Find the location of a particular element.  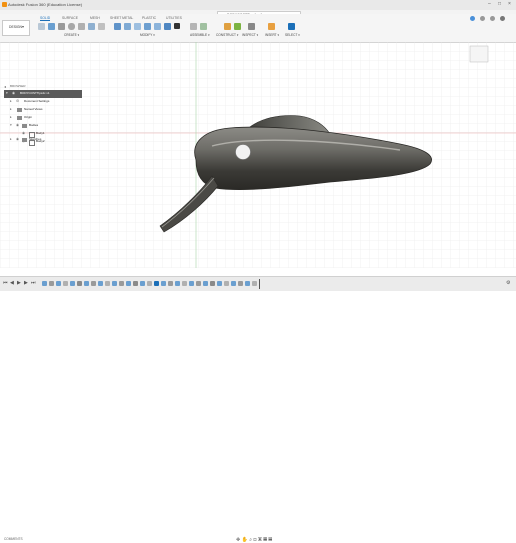

move-icon is located at coordinates (177, 26).